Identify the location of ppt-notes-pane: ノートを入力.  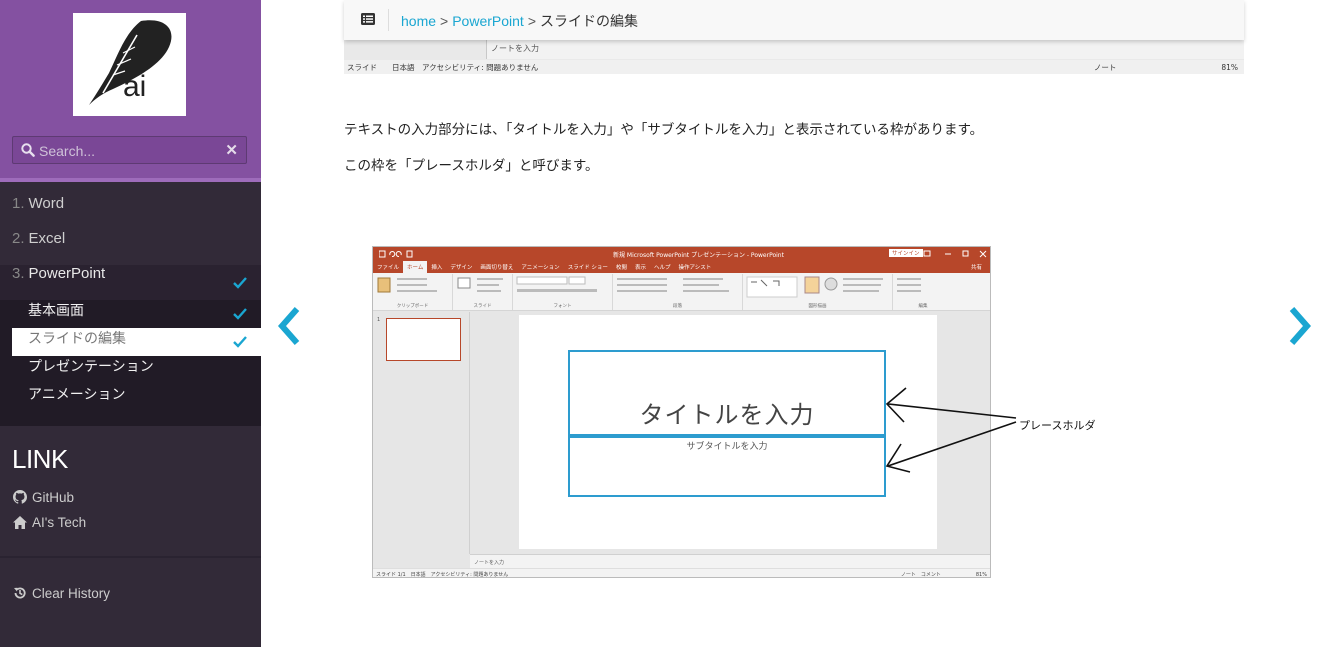
(730, 561).